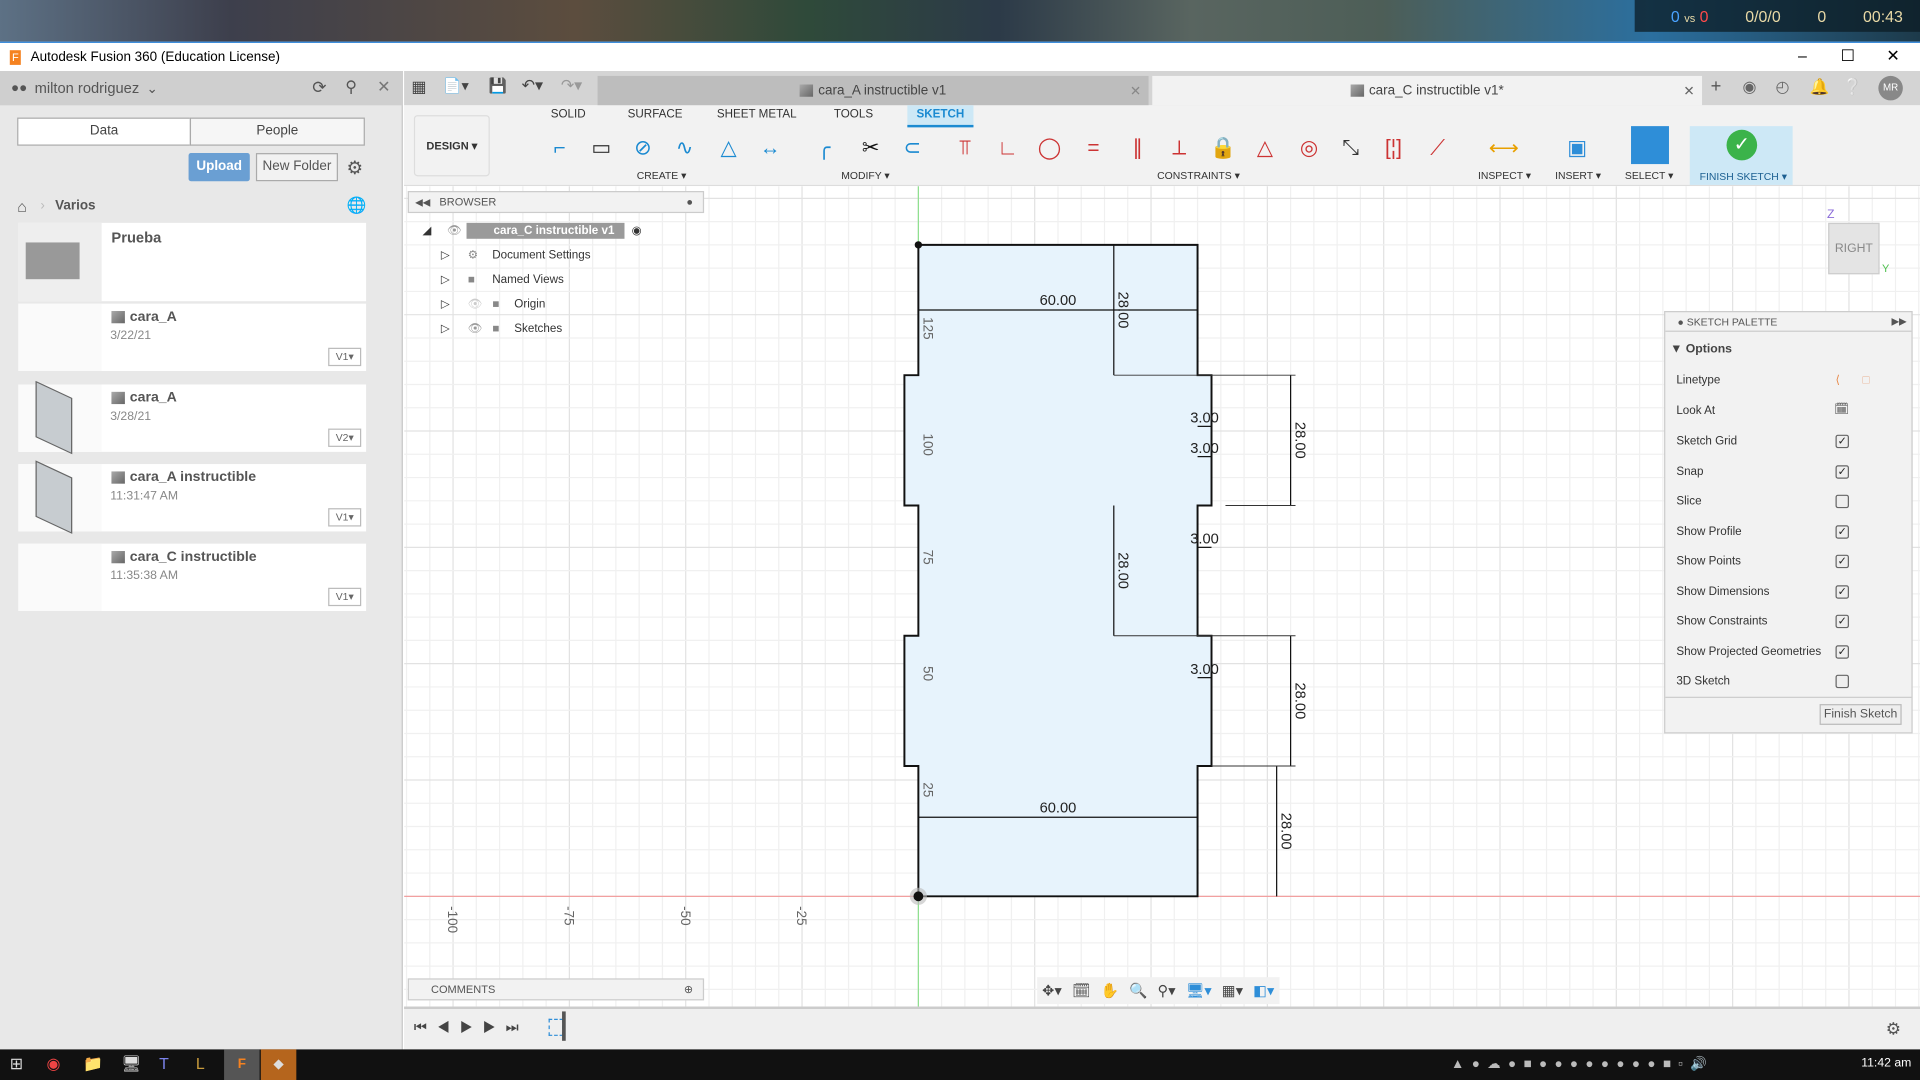 The height and width of the screenshot is (1080, 1920). Describe the element at coordinates (1583, 1064) in the screenshot. I see `system-tray-icons: ▲●☁●■●●●●●●●●■▫🔊` at that location.